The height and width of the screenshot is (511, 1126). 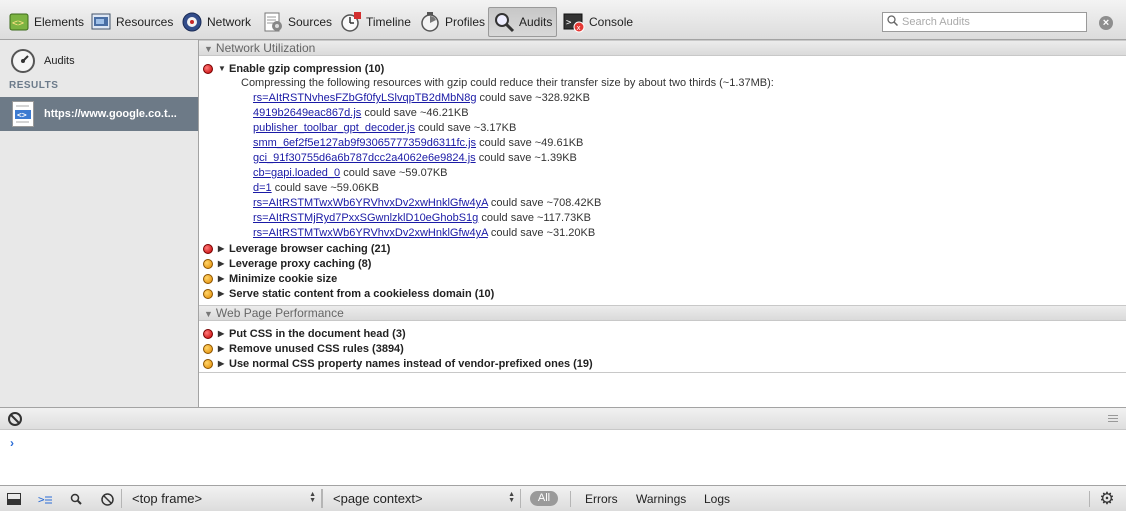 What do you see at coordinates (527, 158) in the screenshot?
I see `resource-saving: could save ~1.39KB` at bounding box center [527, 158].